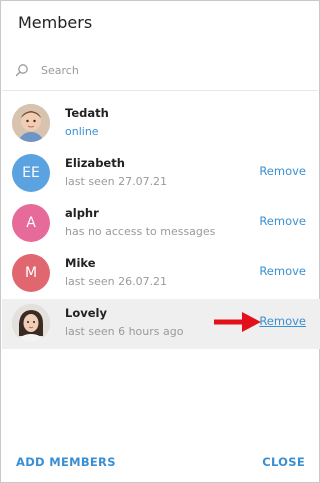 This screenshot has height=483, width=320. Describe the element at coordinates (116, 181) in the screenshot. I see `member-status: last seen 27.07.21` at that location.